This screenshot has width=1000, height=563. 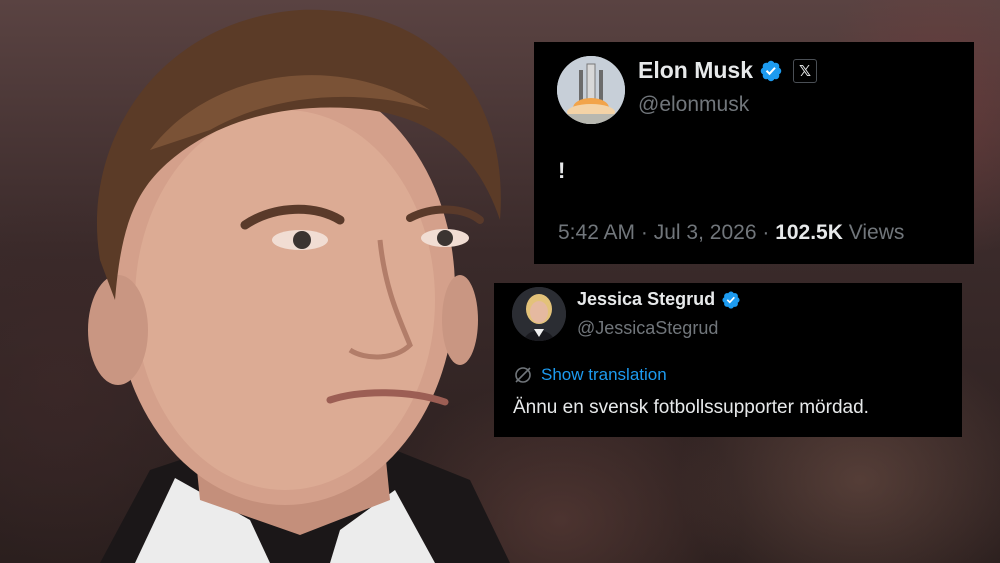 I want to click on person-avatar-icon, so click(x=539, y=314).